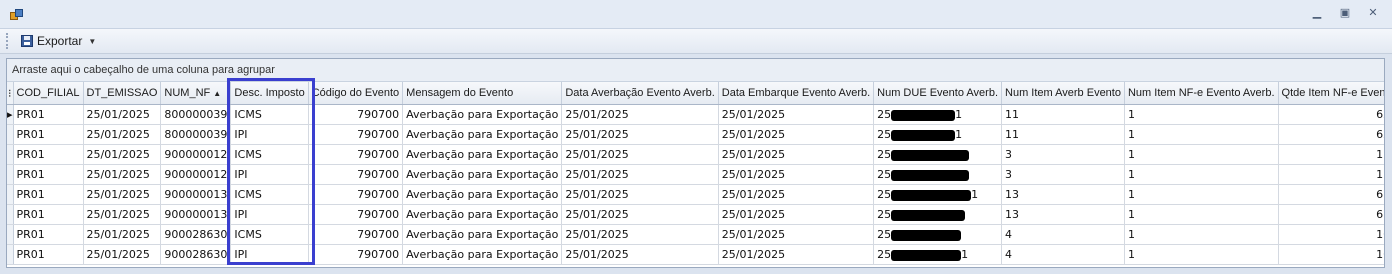 The height and width of the screenshot is (274, 1392). I want to click on column-header-c-digo-do-evento: Código do Evento, so click(356, 93).